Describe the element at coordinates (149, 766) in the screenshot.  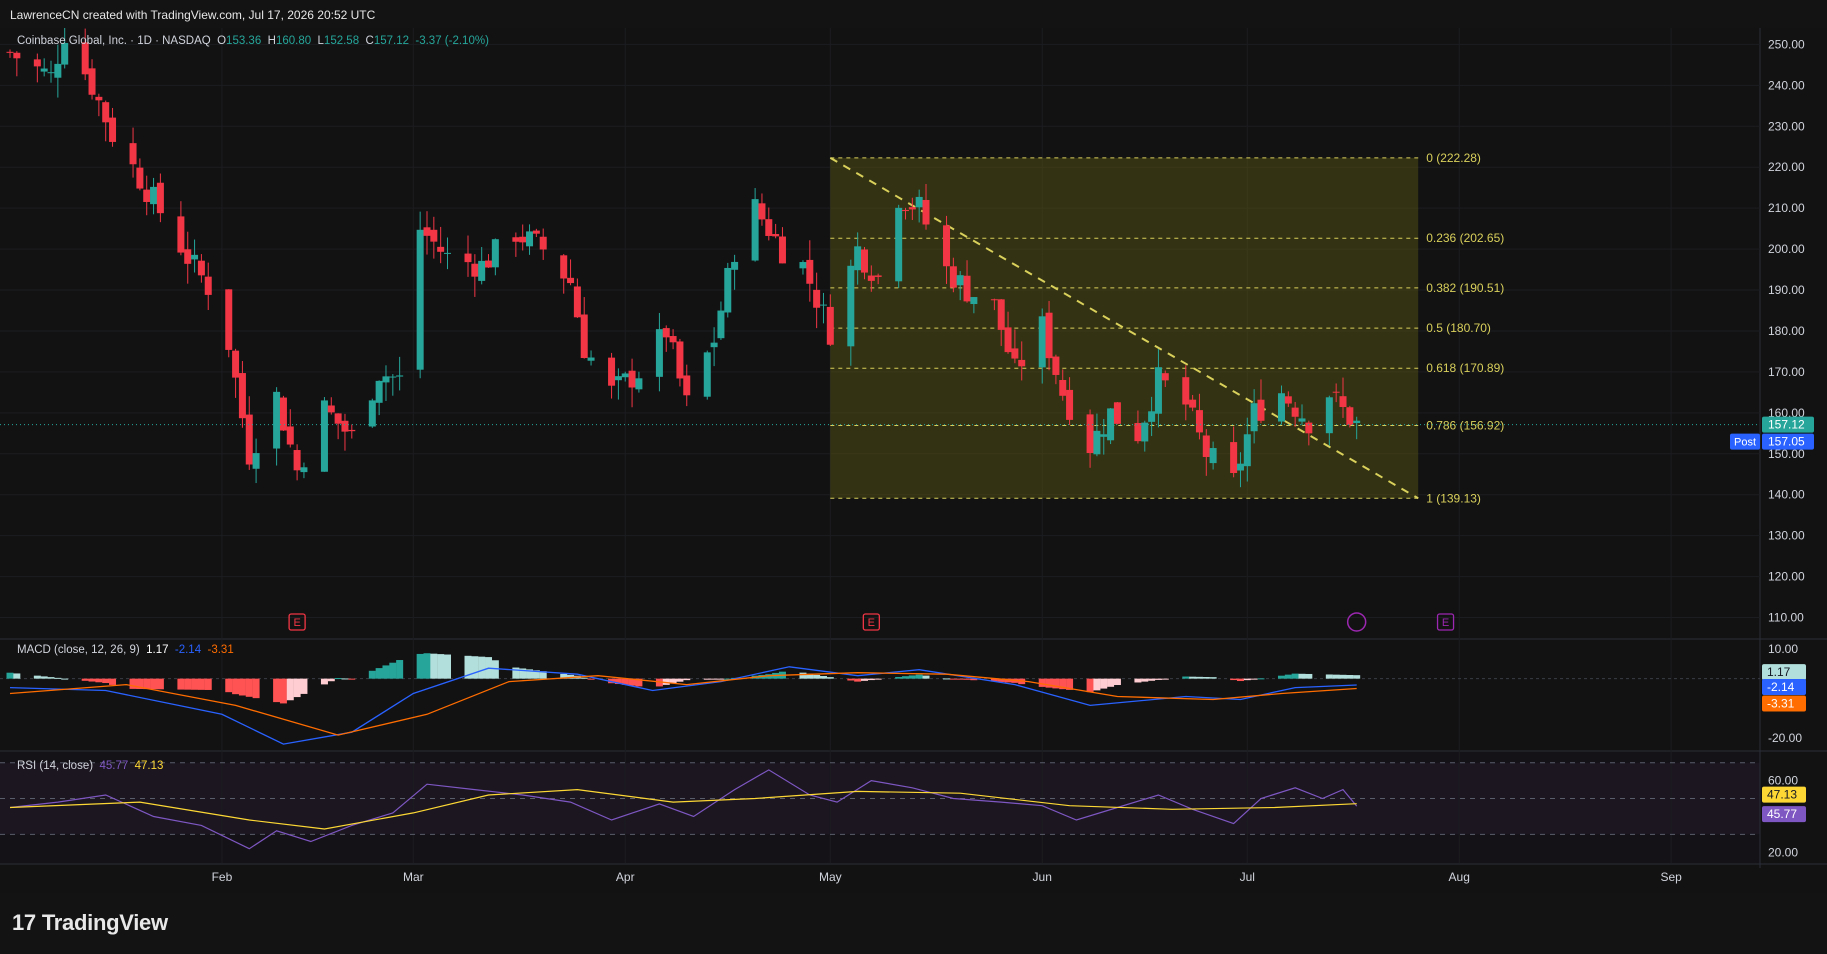
I see `rsi-ma-value: 47.13` at that location.